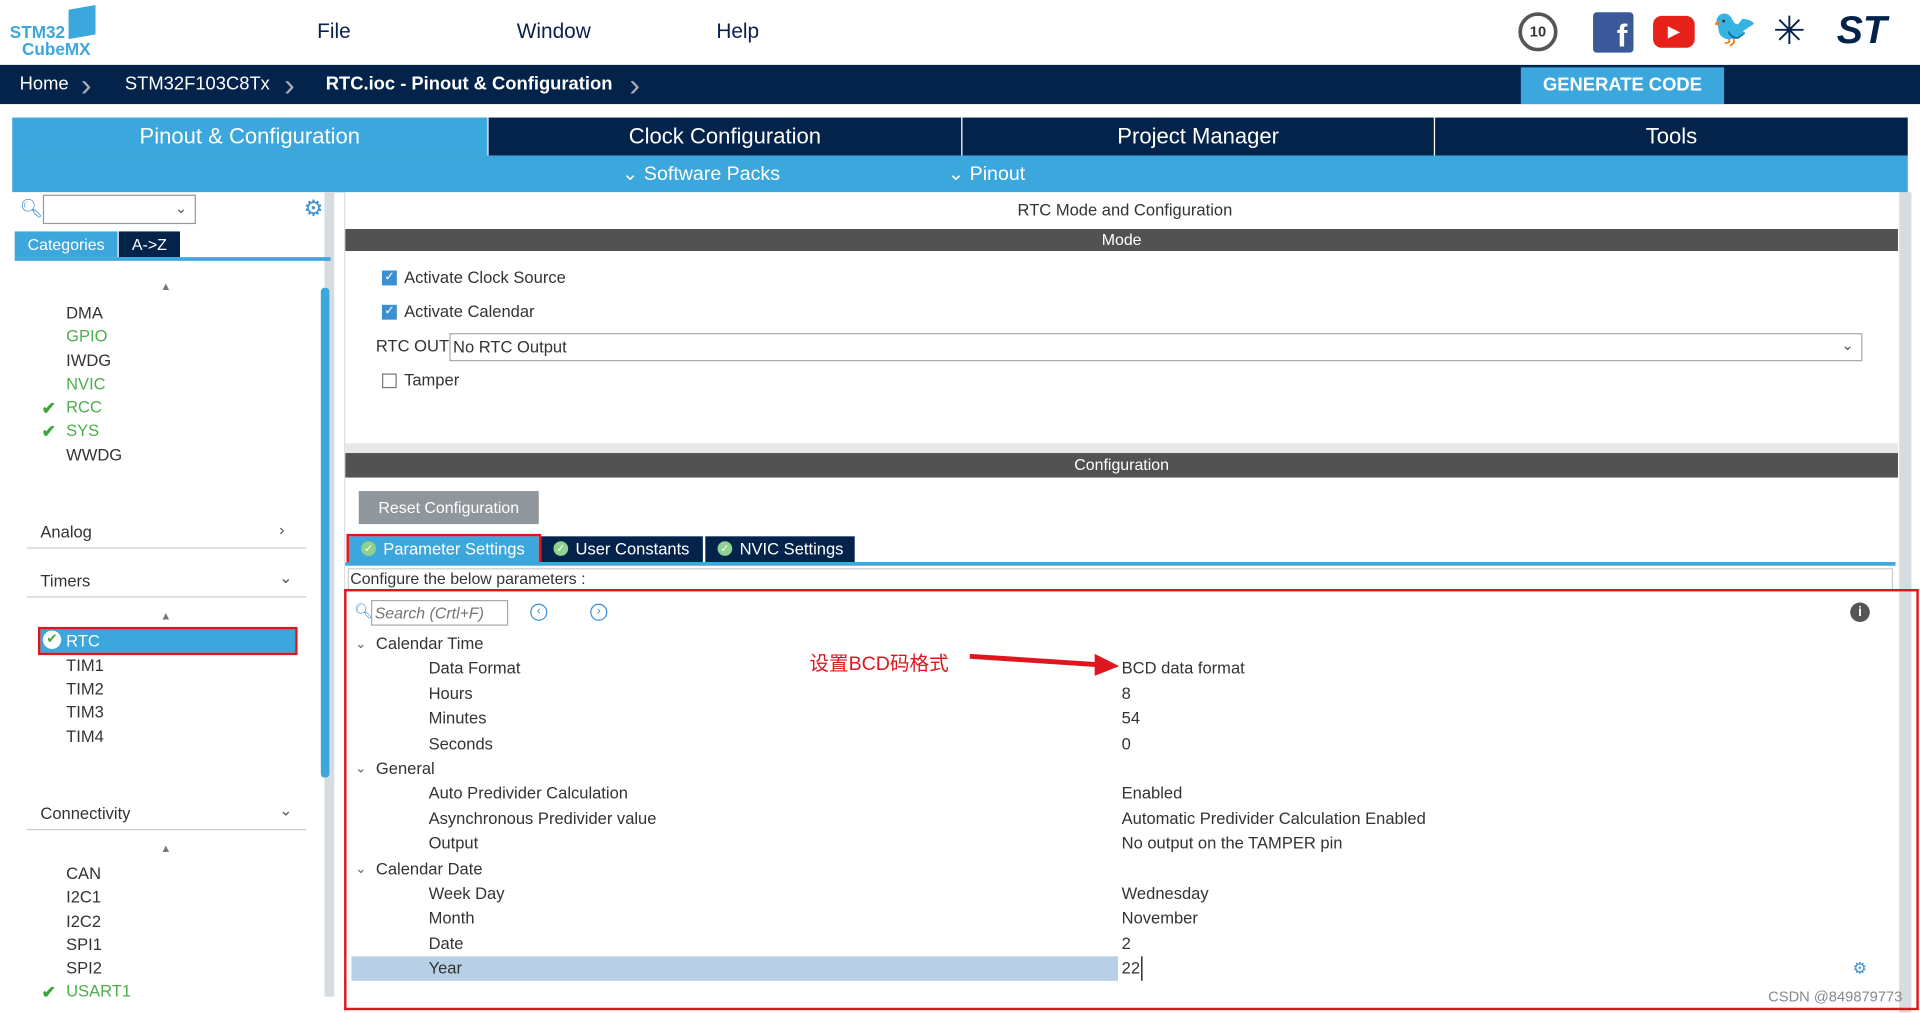 The image size is (1920, 1013). What do you see at coordinates (44, 84) in the screenshot?
I see `breadcrumb-home: Home` at bounding box center [44, 84].